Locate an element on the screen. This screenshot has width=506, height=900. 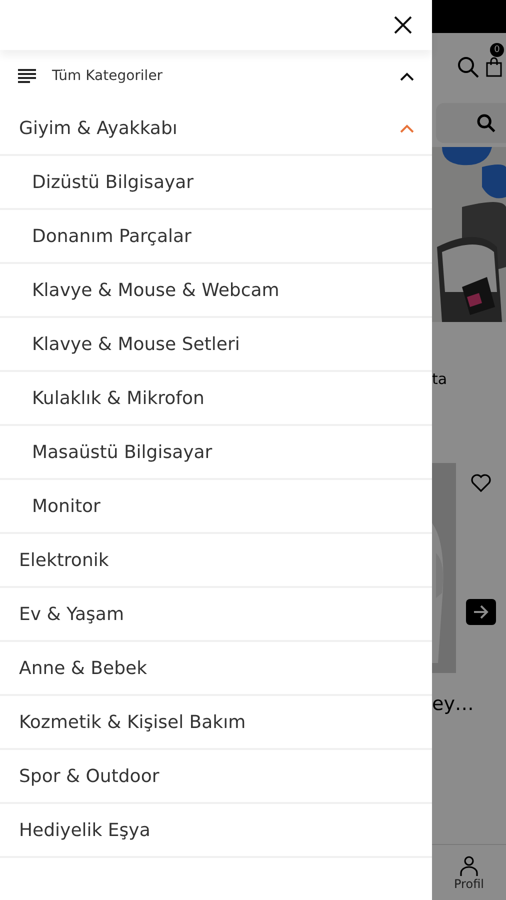
nav-item: Profil is located at coordinates (469, 872).